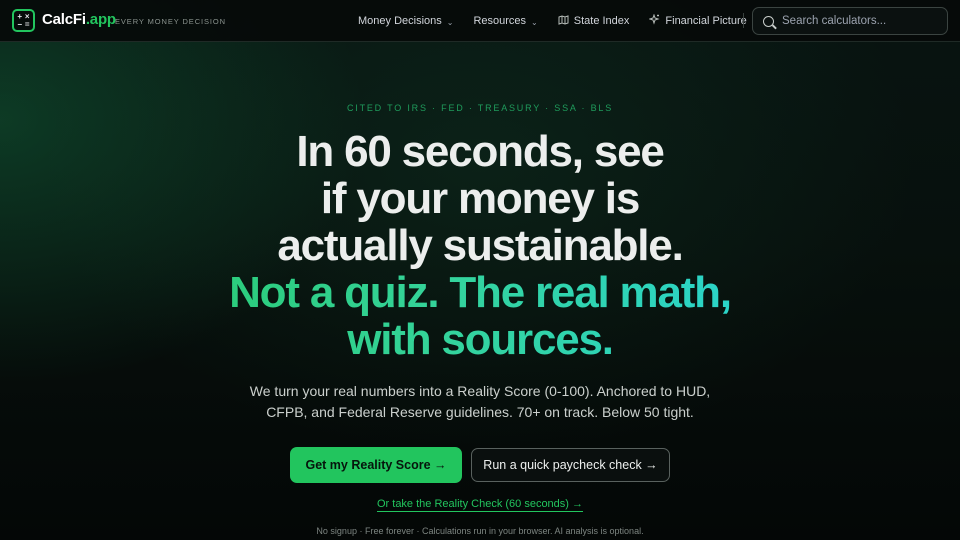 The image size is (960, 540). I want to click on nav-financial-picture-label: Financial Picture, so click(706, 21).